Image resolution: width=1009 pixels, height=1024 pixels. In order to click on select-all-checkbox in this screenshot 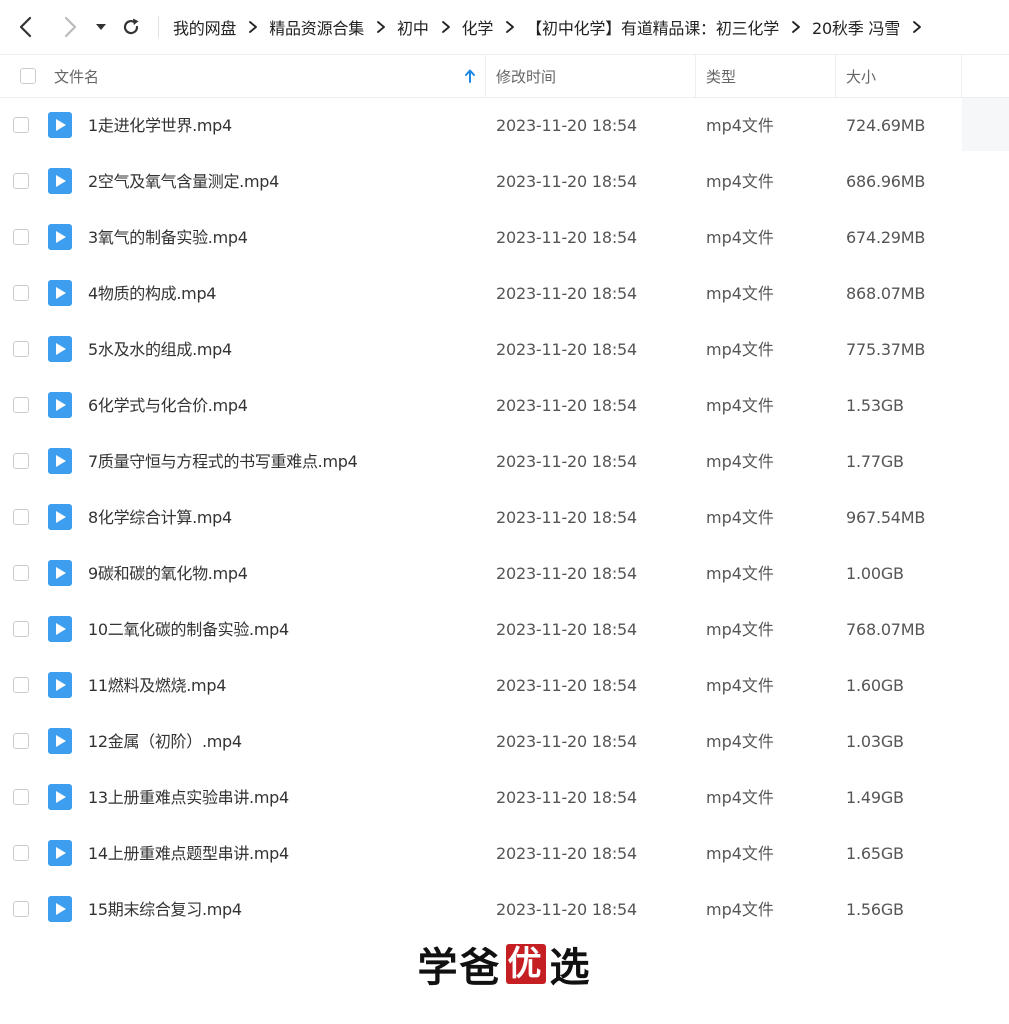, I will do `click(28, 76)`.